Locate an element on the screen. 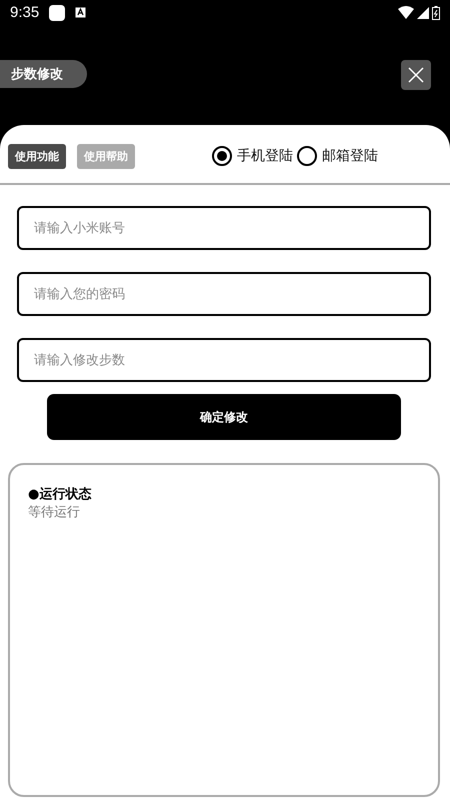 This screenshot has height=800, width=450. wifi-icon is located at coordinates (406, 12).